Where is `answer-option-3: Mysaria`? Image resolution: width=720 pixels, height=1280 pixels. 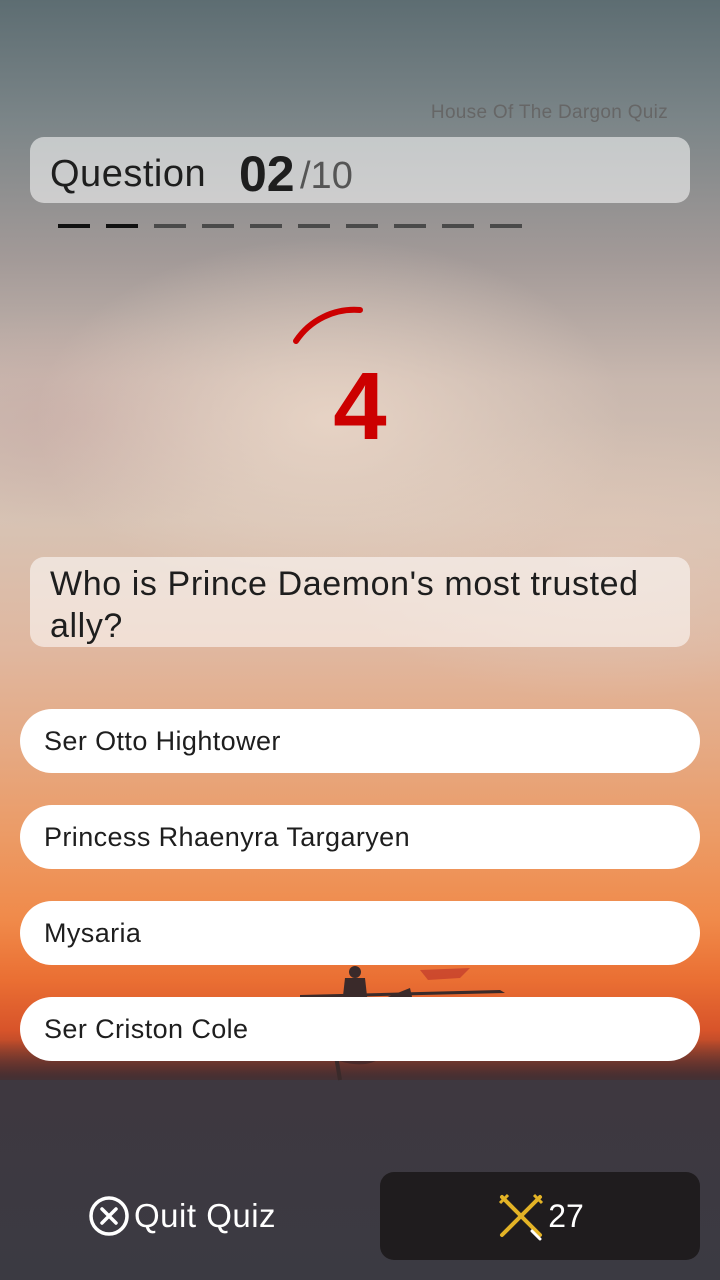
answer-option-3: Mysaria is located at coordinates (360, 933).